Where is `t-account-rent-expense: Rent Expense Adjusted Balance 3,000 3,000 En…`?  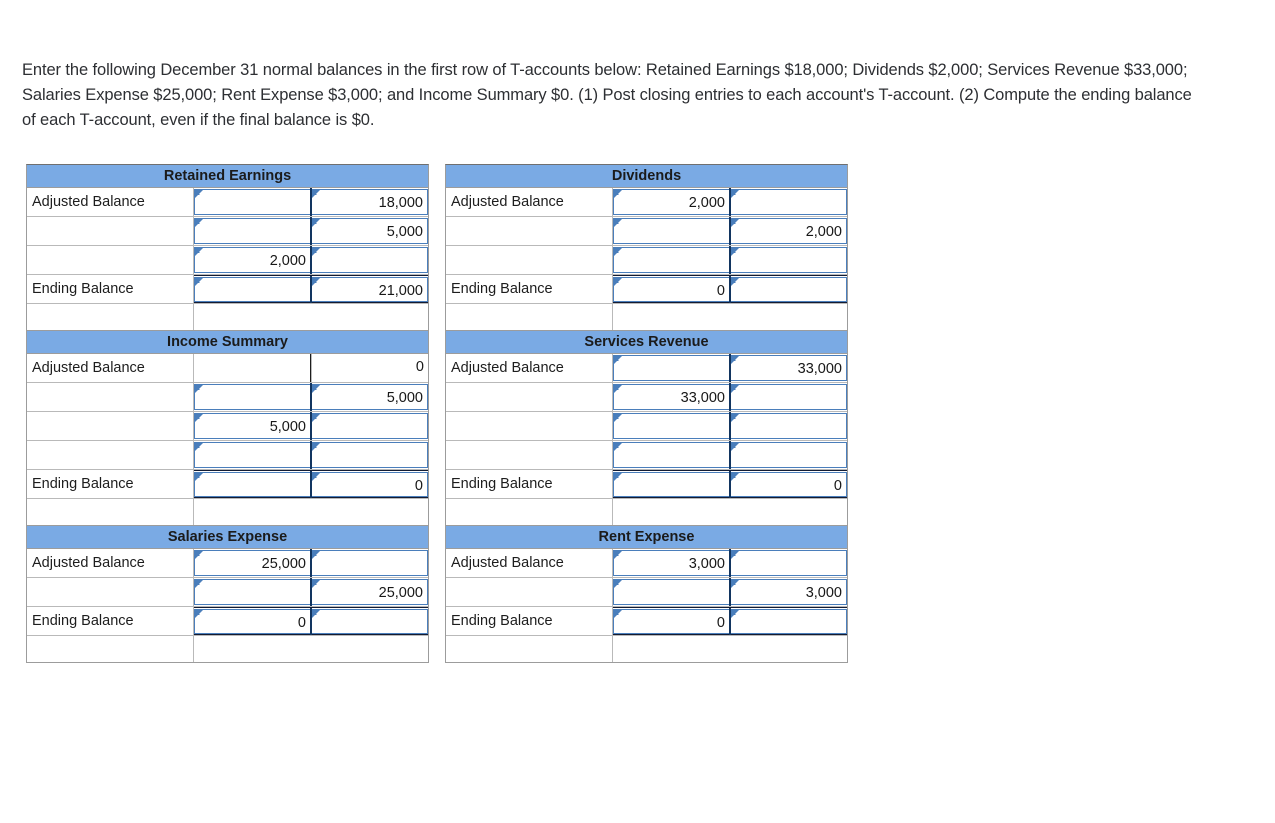 t-account-rent-expense: Rent Expense Adjusted Balance 3,000 3,000 En… is located at coordinates (646, 594).